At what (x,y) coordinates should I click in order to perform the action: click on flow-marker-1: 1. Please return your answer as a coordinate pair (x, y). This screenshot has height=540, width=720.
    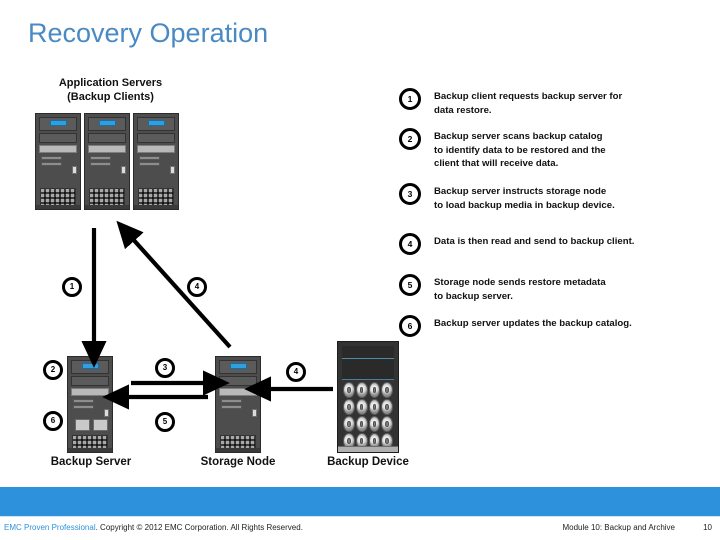
    Looking at the image, I should click on (72, 287).